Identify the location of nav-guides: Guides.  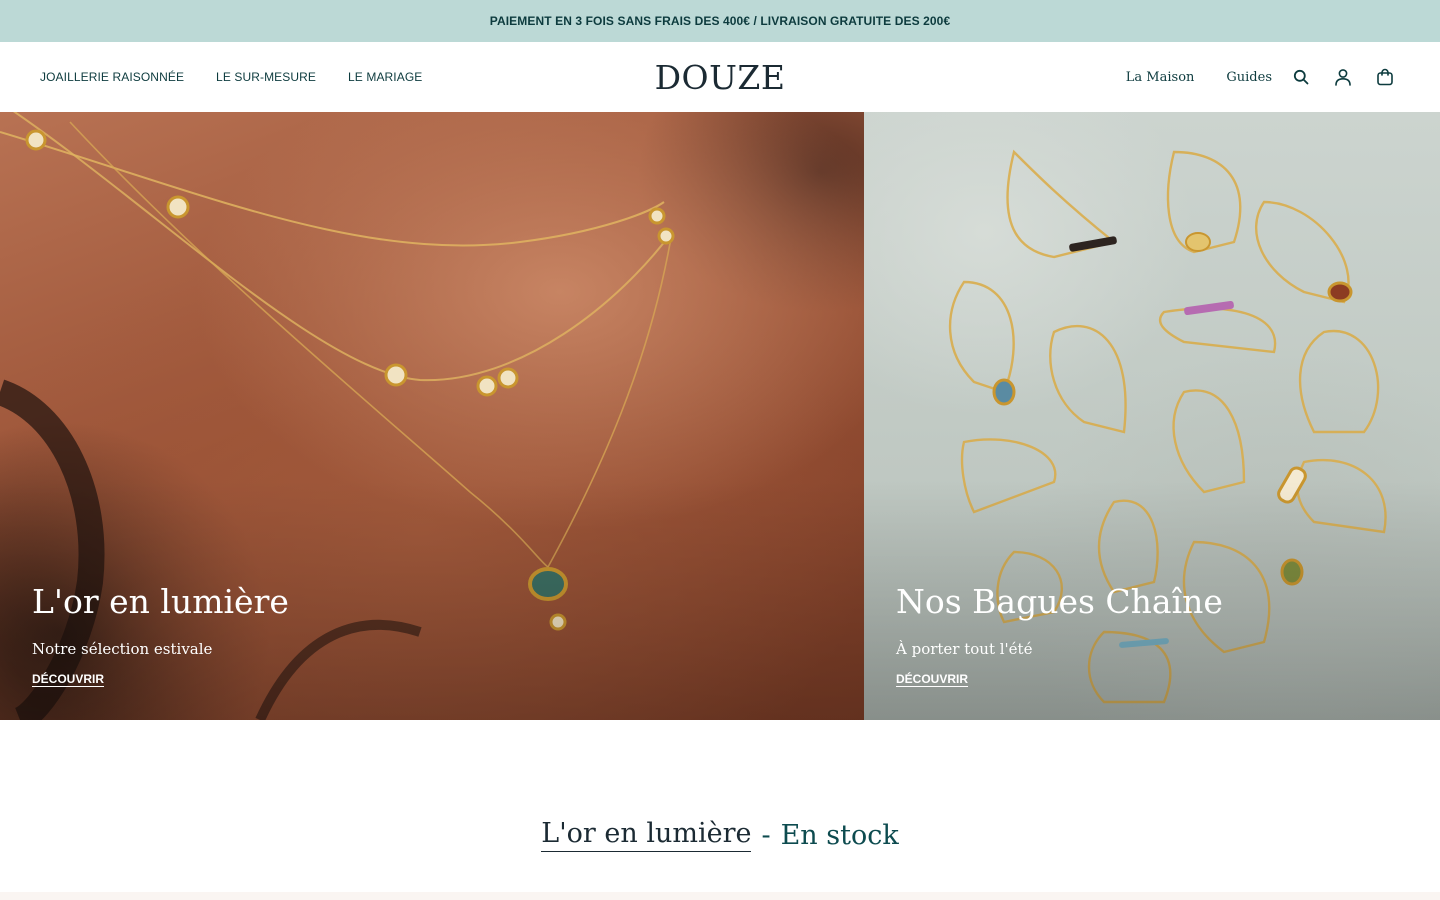
(1249, 77).